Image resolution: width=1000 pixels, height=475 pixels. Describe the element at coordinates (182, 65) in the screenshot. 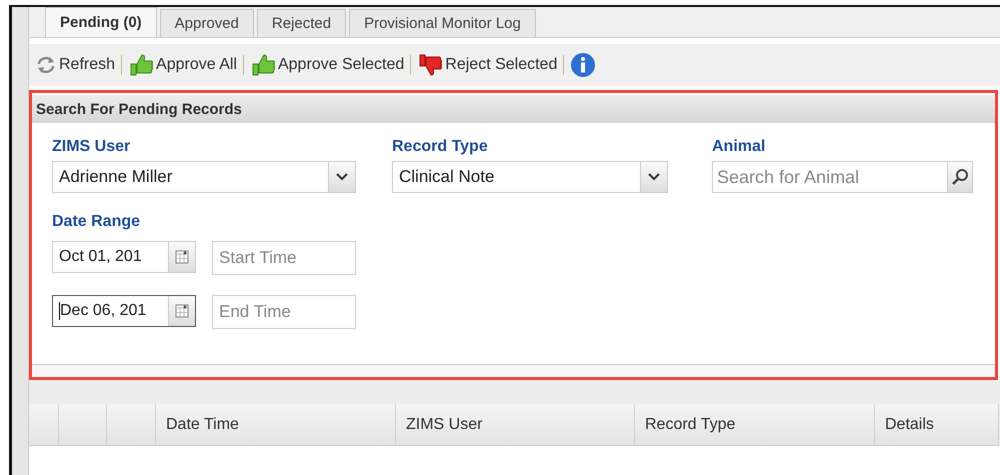

I see `approve-button: Approve All` at that location.